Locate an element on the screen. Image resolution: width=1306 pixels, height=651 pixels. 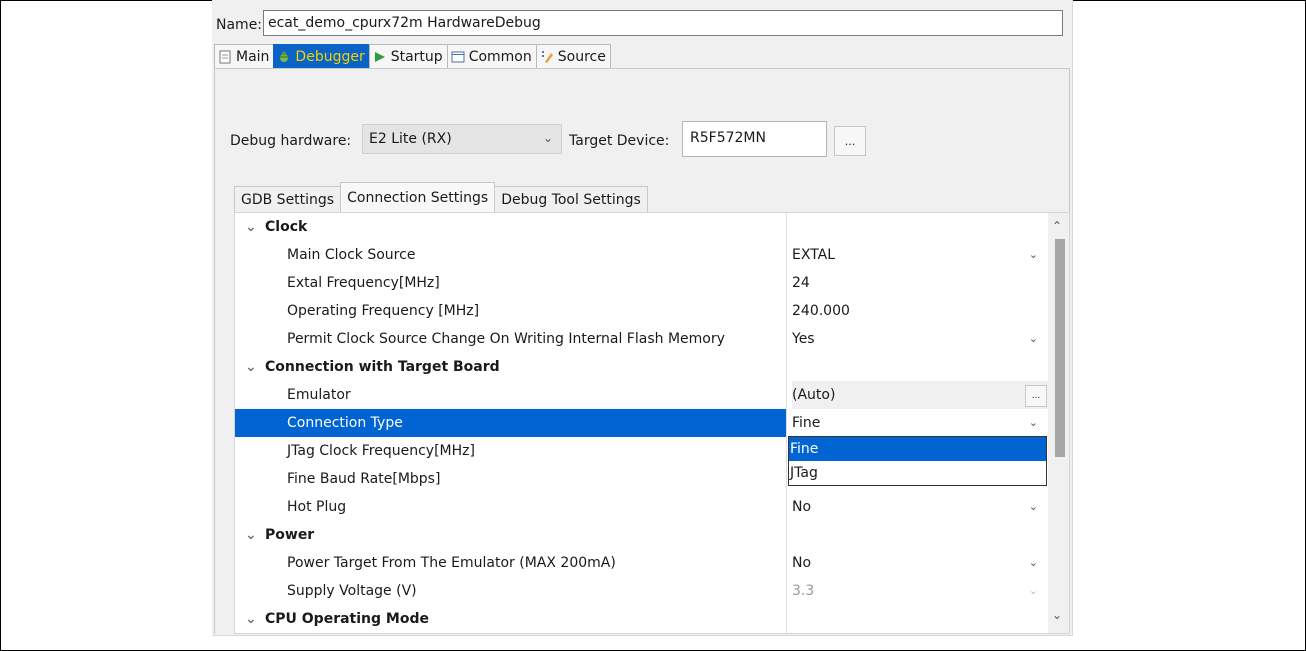
tab-label: Main is located at coordinates (253, 56).